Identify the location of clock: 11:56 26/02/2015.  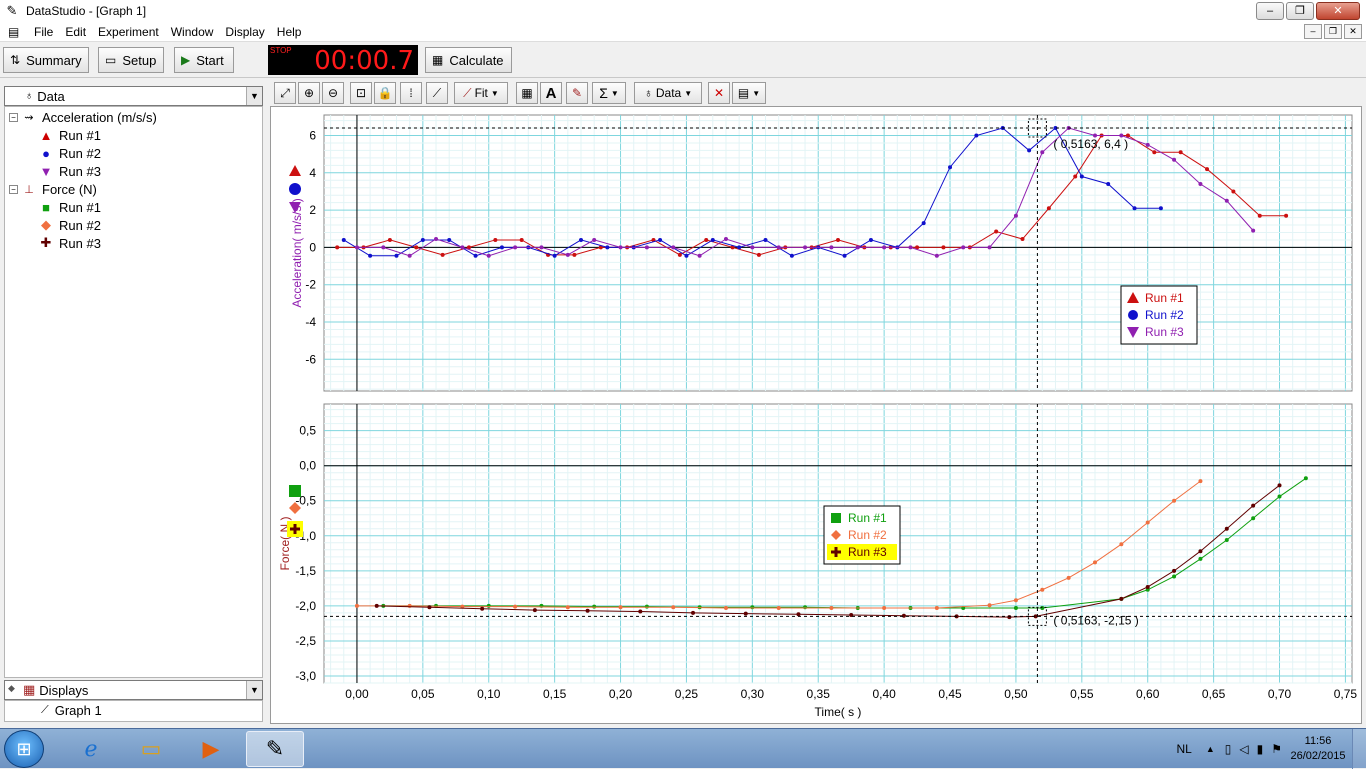
(1318, 749).